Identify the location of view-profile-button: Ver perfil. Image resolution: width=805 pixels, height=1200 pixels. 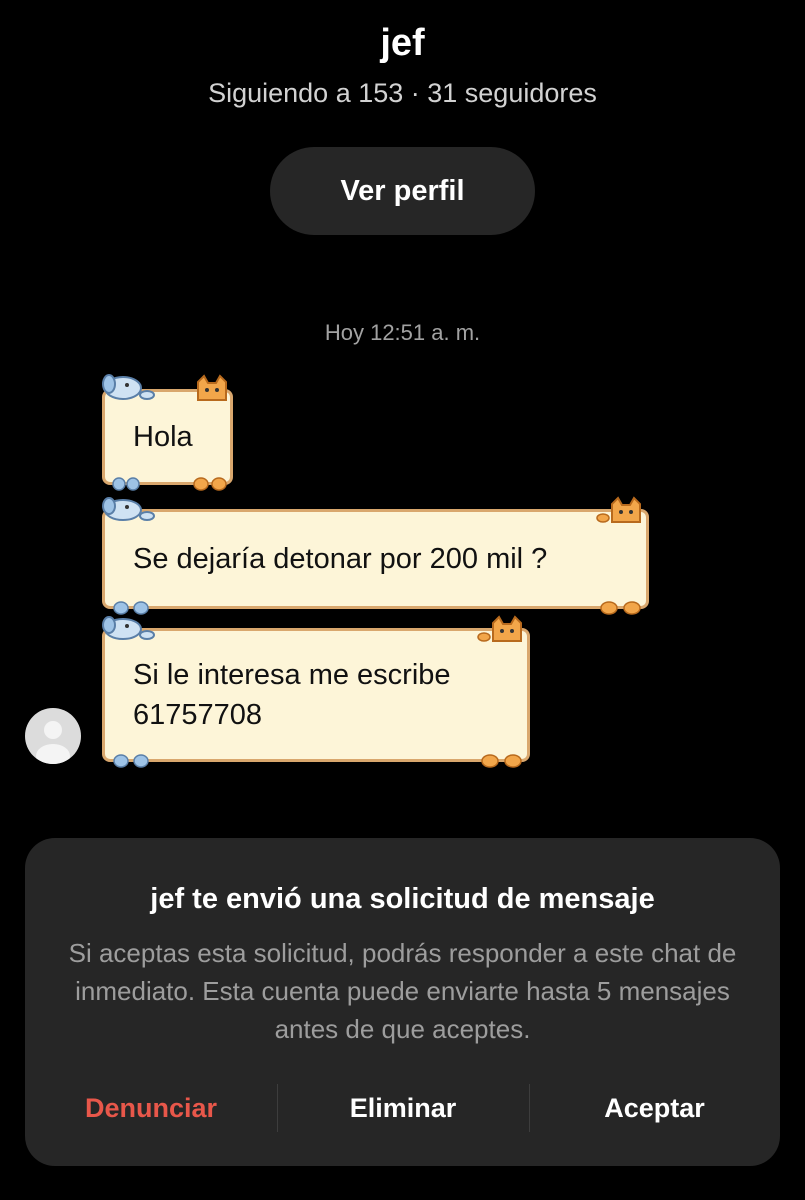
(402, 191).